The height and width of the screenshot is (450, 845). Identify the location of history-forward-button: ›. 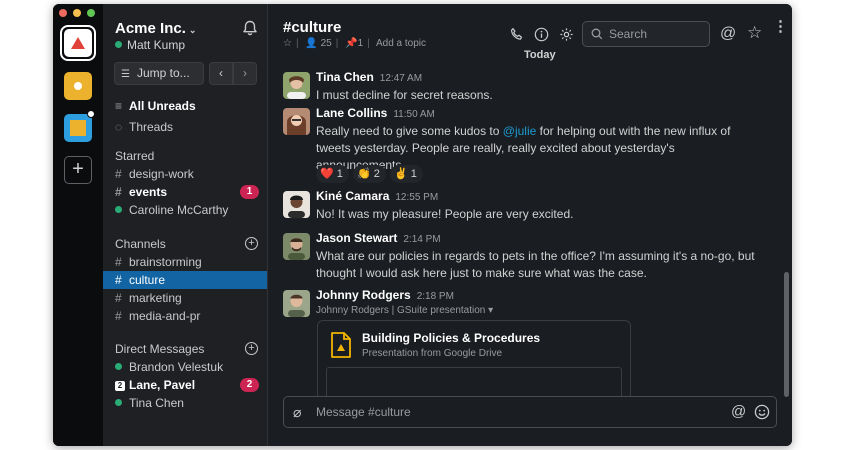
(245, 73).